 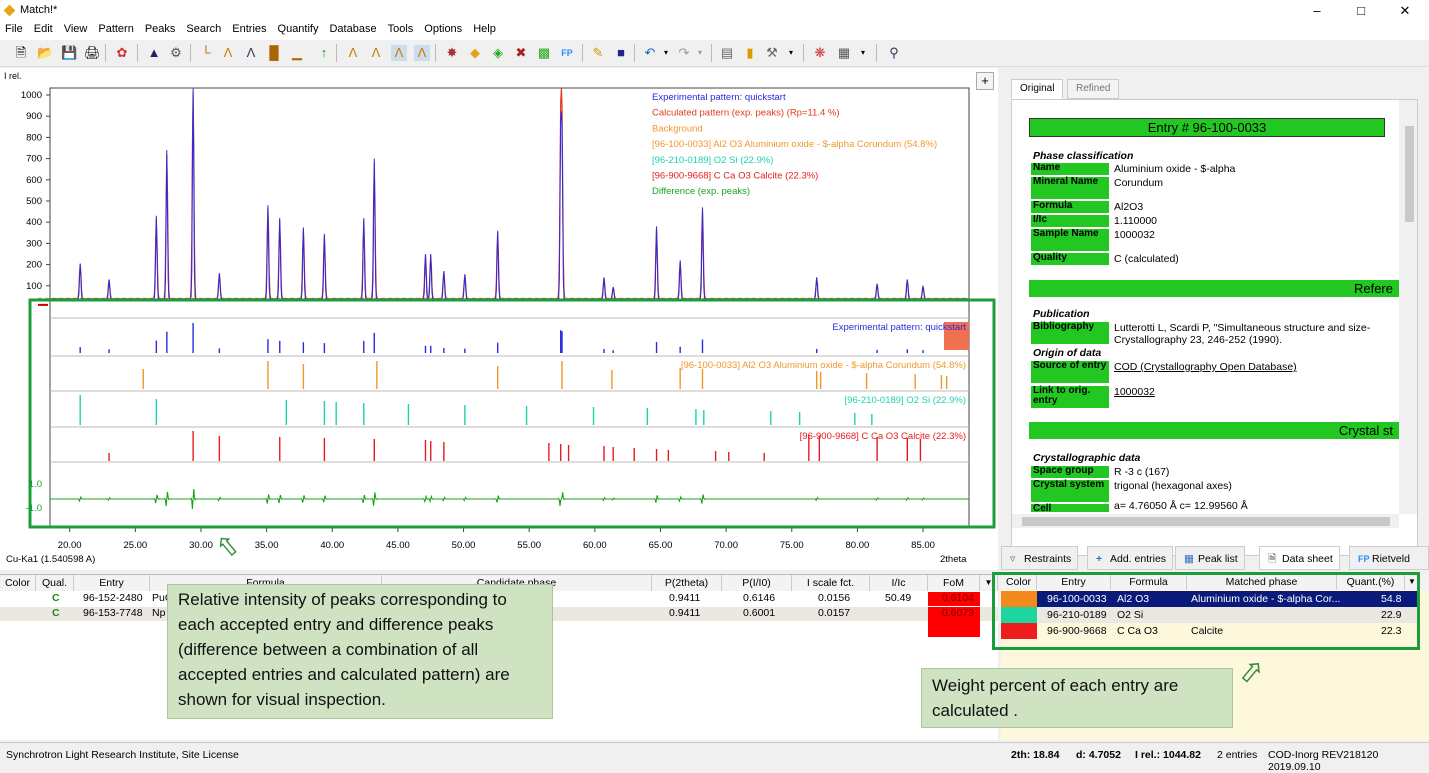 I want to click on menu-peaks: Peaks, so click(x=161, y=28).